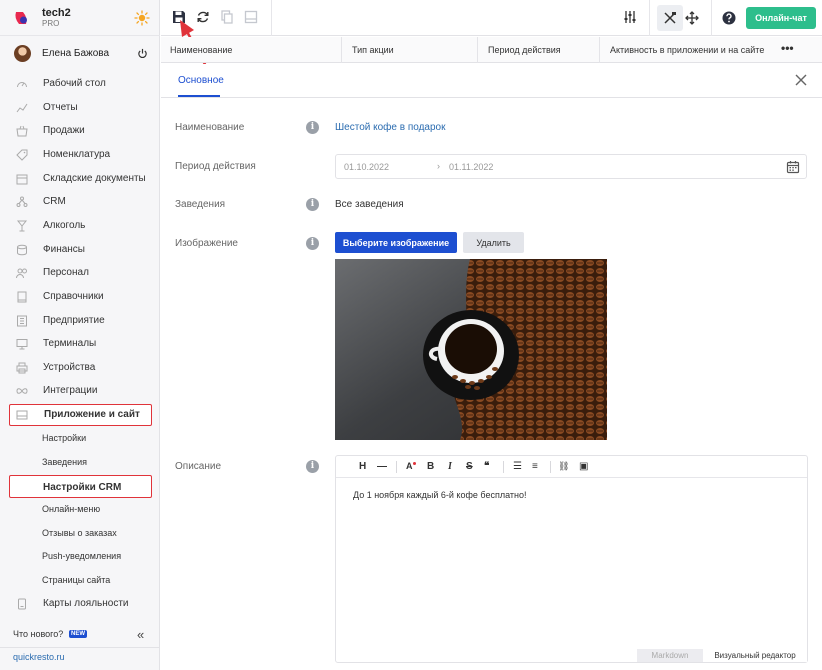  What do you see at coordinates (80, 487) in the screenshot?
I see `sidebar-subitem-crm-settings: Настройки CRM` at bounding box center [80, 487].